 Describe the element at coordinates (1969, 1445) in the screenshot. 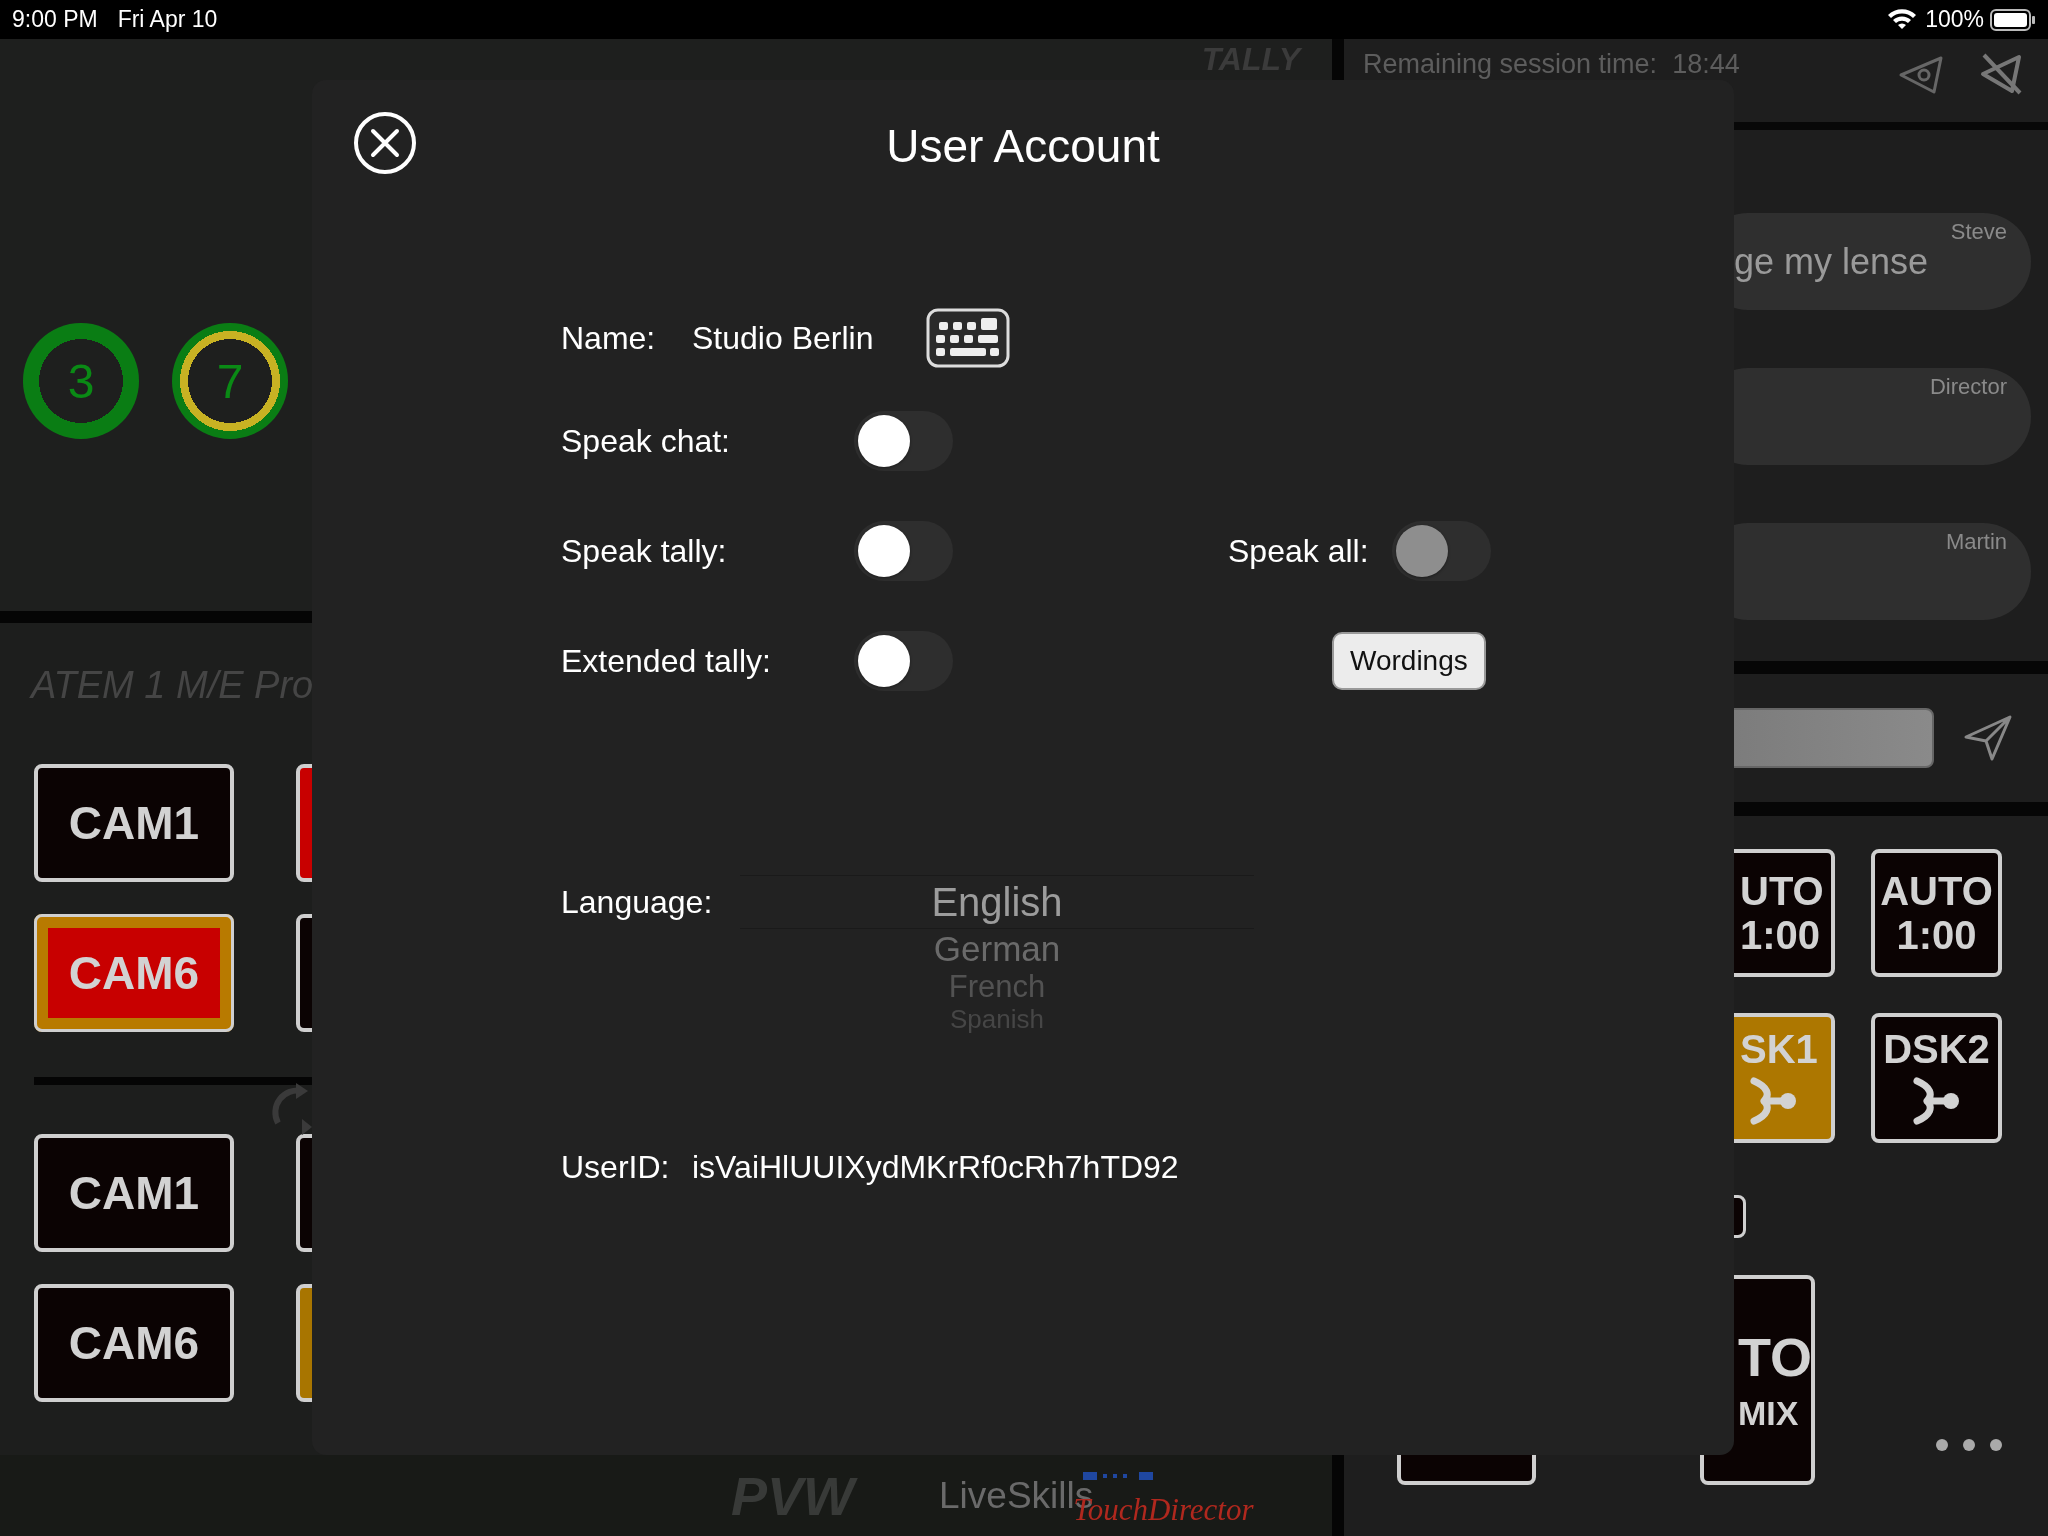

I see `more-icon` at that location.